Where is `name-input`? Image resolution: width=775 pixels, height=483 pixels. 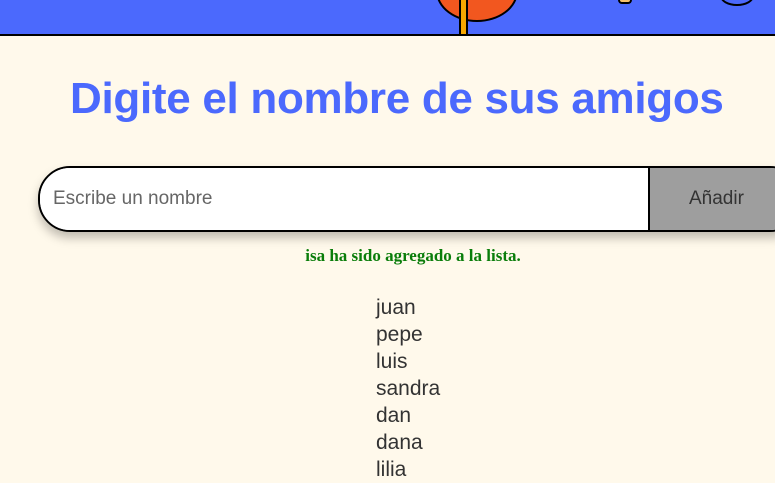
name-input is located at coordinates (350, 199).